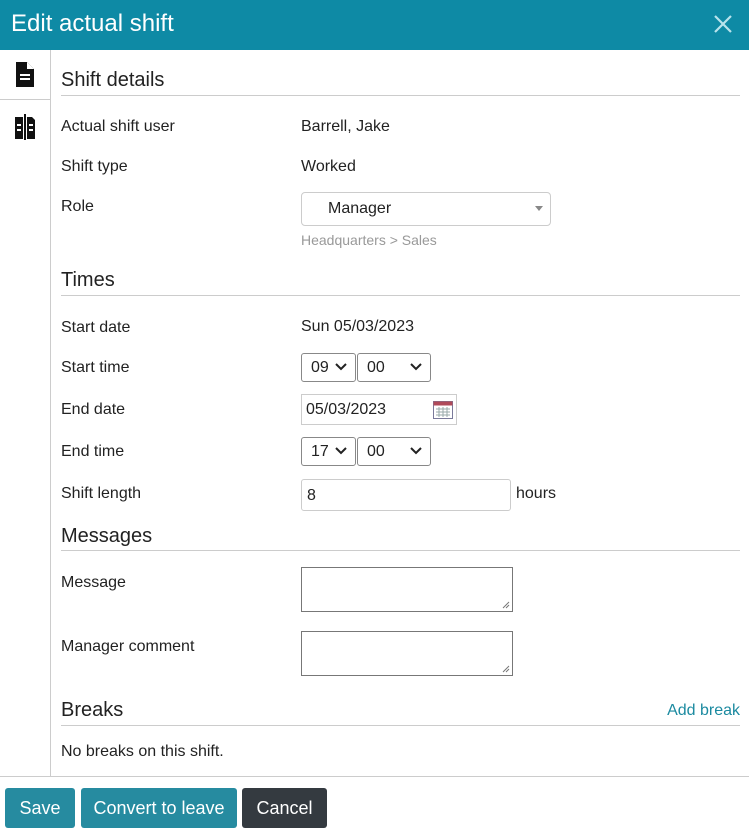 The image size is (749, 838). I want to click on end-date-label: End date, so click(93, 409).